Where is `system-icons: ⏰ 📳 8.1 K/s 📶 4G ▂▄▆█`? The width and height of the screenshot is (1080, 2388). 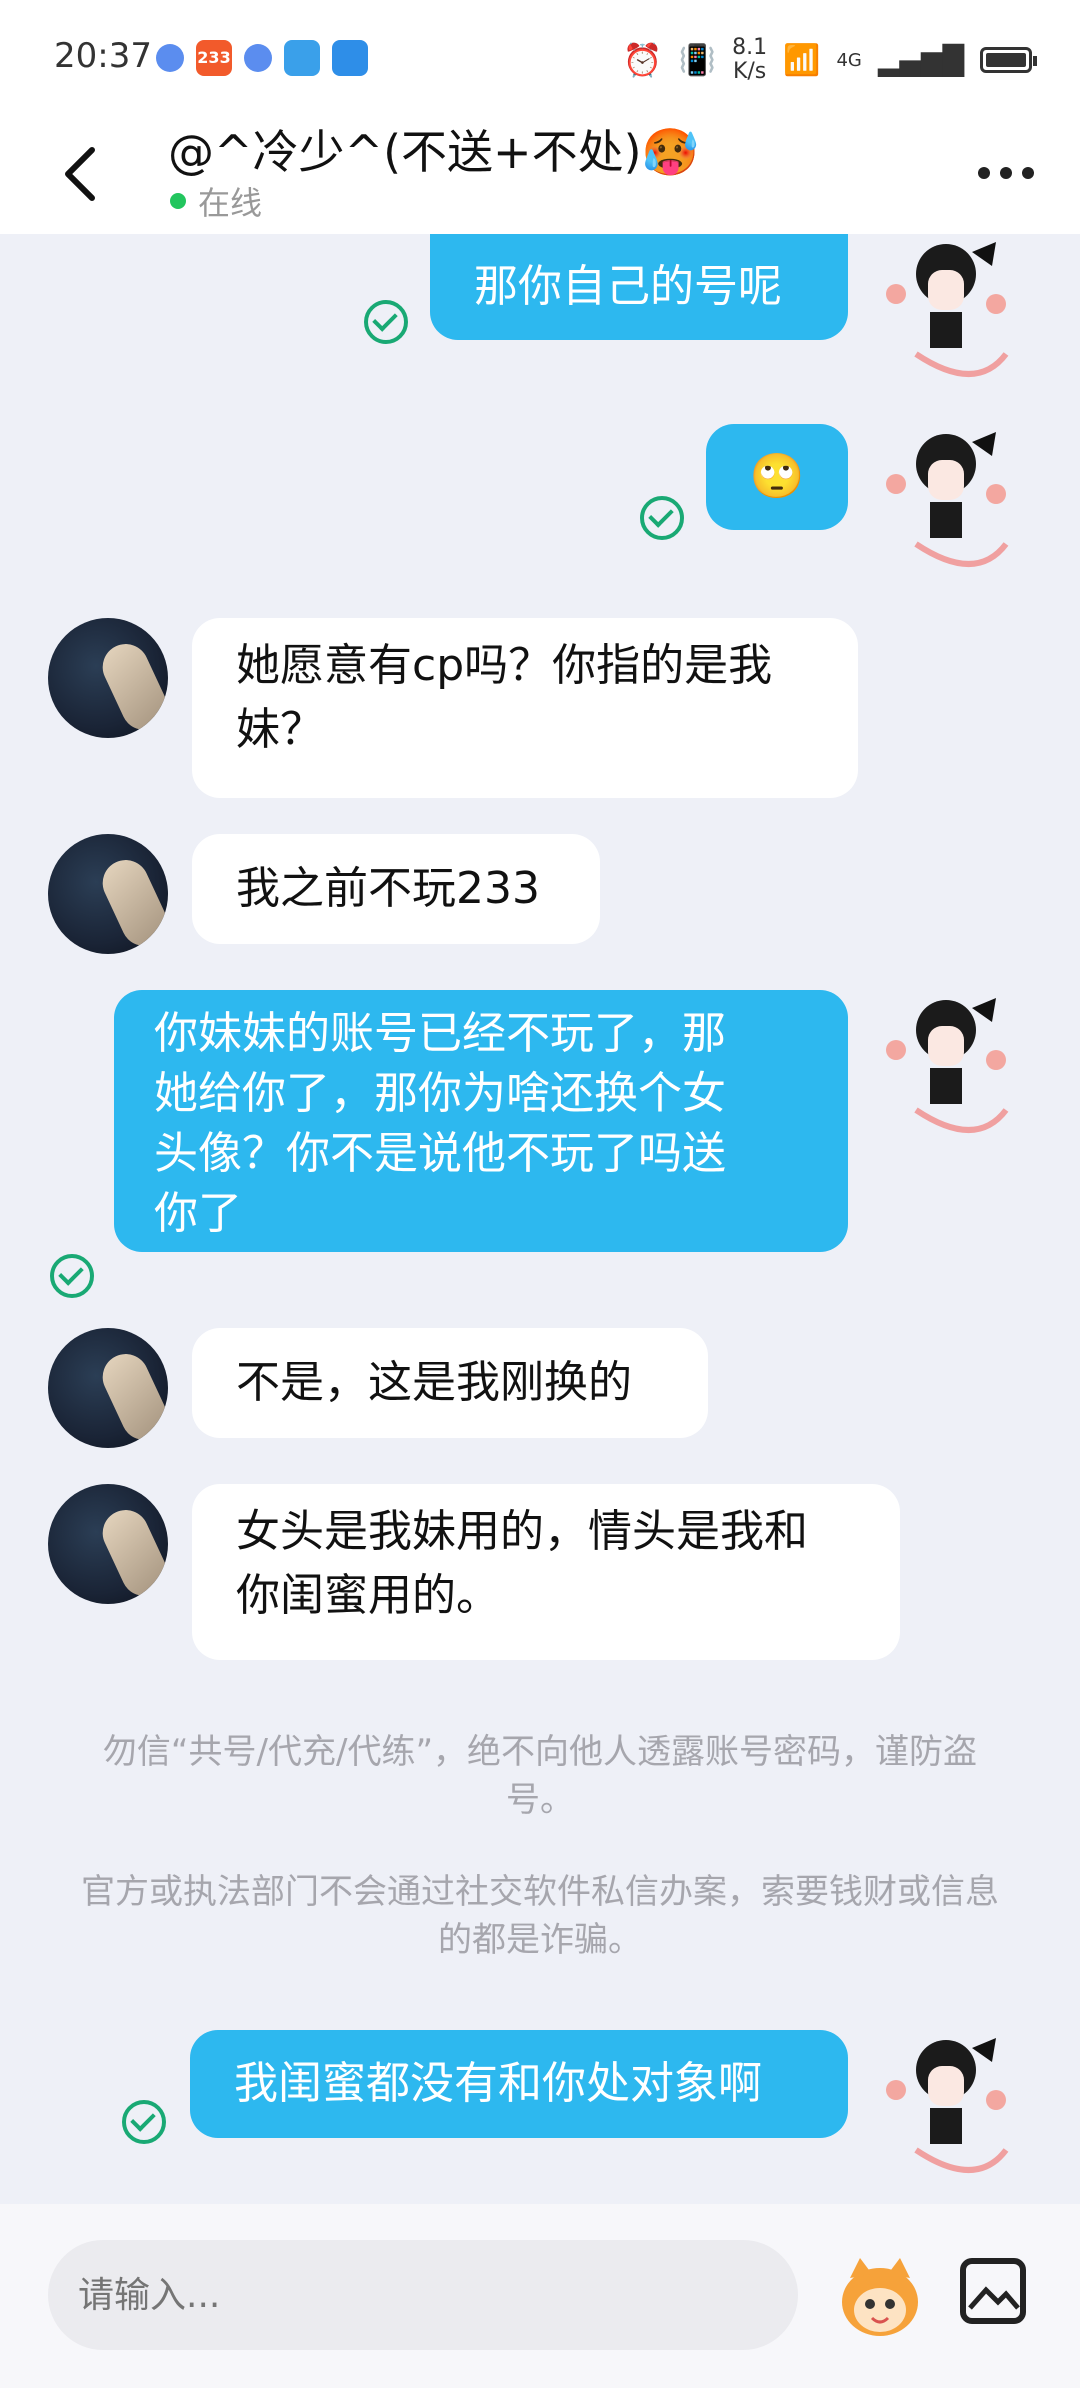 system-icons: ⏰ 📳 8.1 K/s 📶 4G ▂▄▆█ is located at coordinates (829, 59).